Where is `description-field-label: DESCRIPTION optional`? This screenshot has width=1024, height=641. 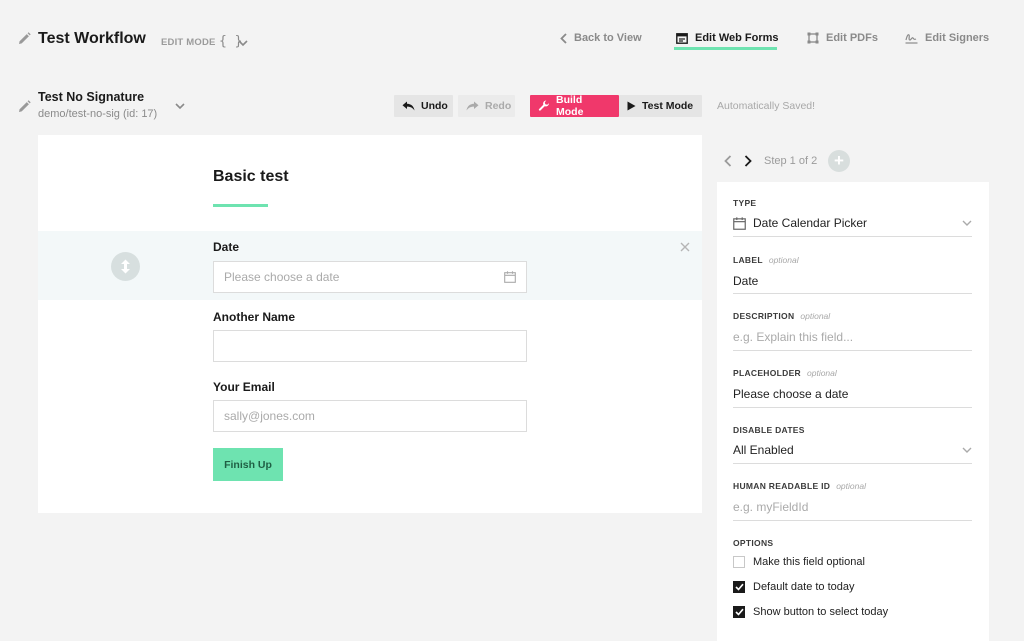 description-field-label: DESCRIPTION optional is located at coordinates (782, 316).